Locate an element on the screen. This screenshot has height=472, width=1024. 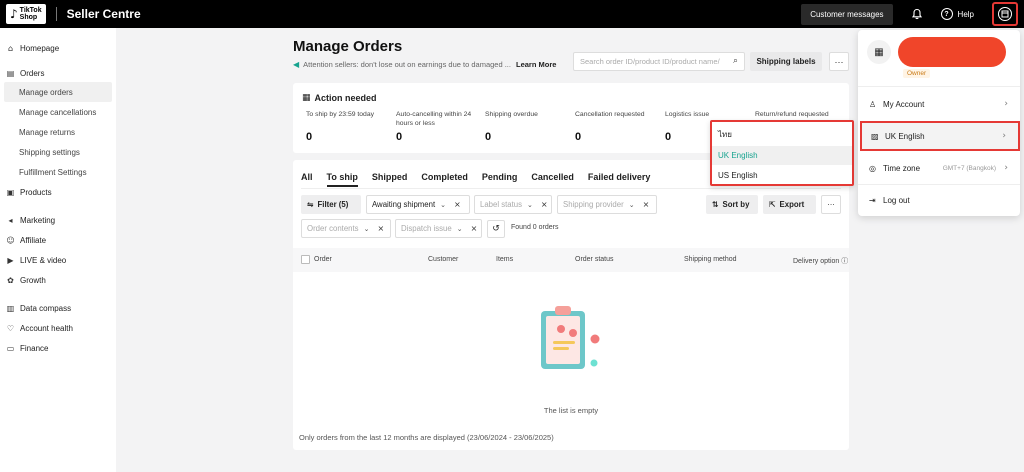
dispatch-issue-select: Dispatch issue ⌄ × is located at coordinates (438, 228).